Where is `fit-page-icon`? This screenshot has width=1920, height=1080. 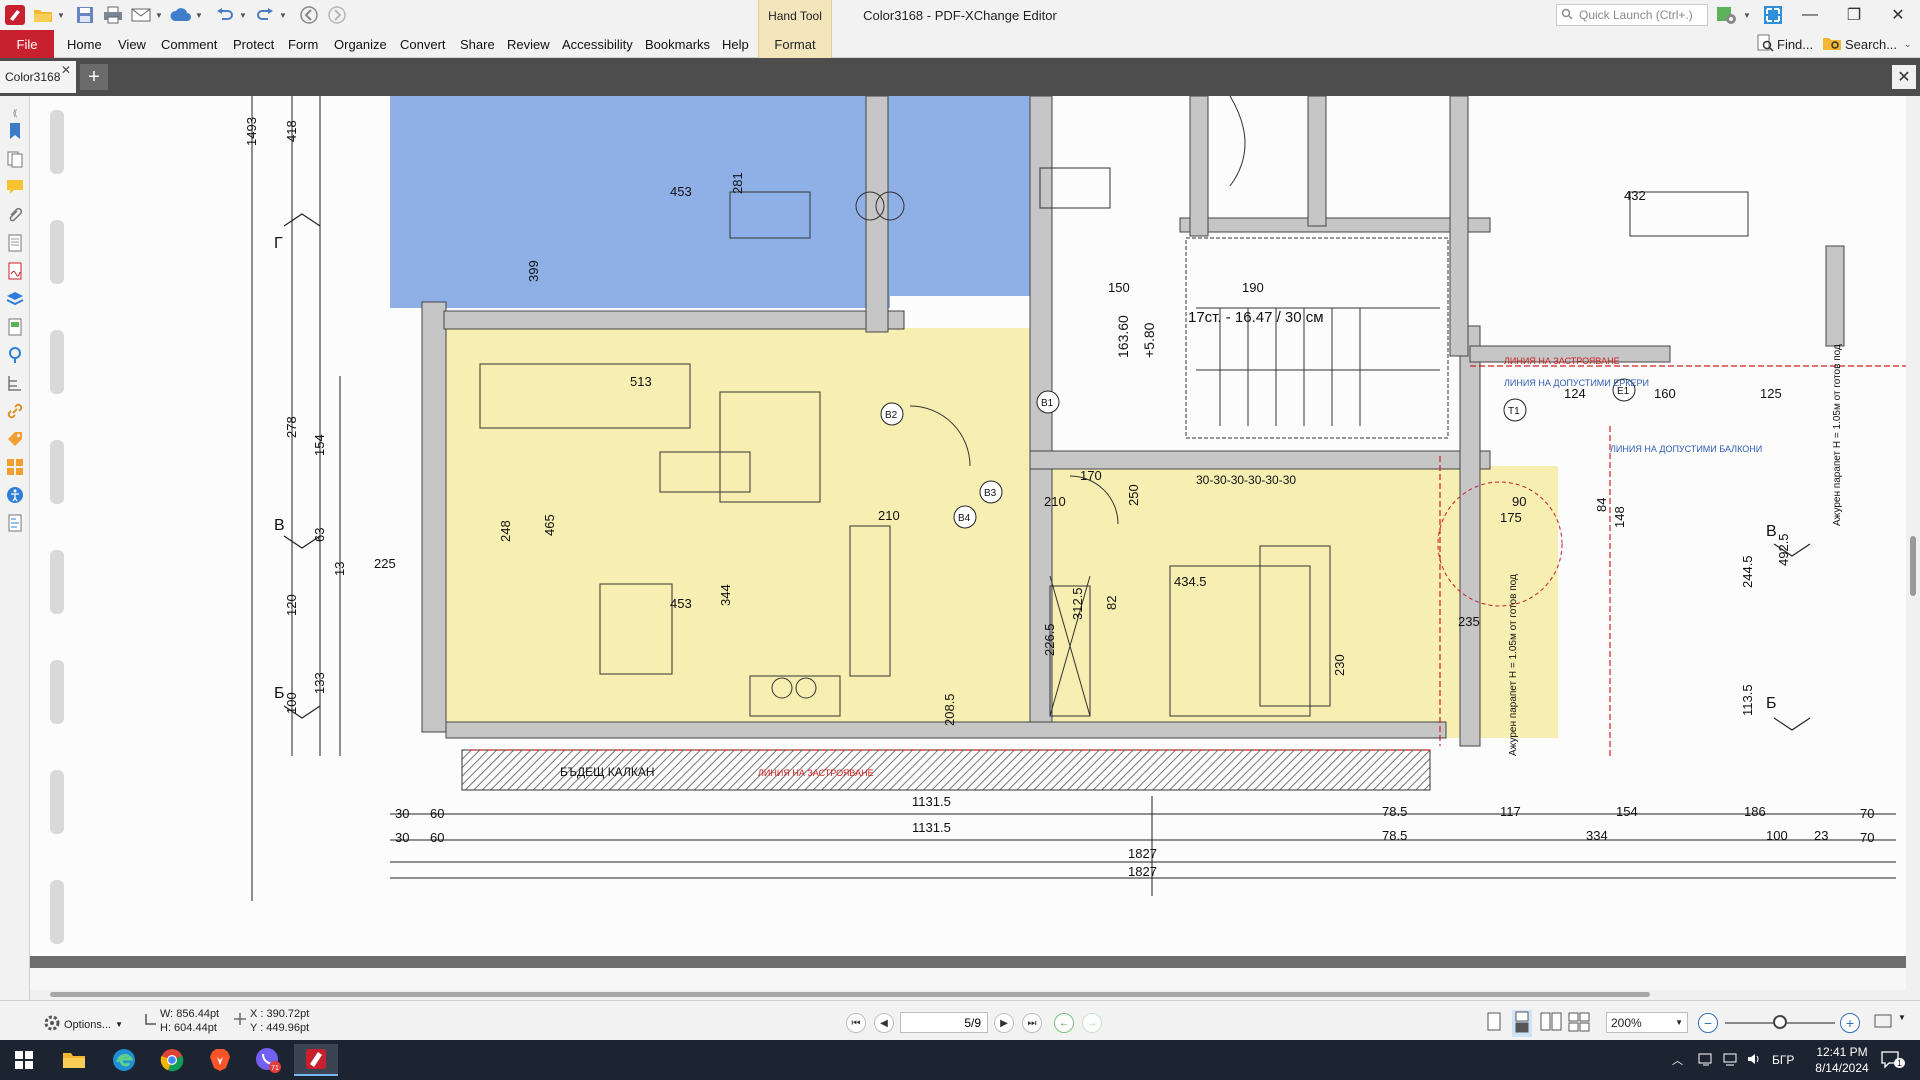 fit-page-icon is located at coordinates (1883, 1022).